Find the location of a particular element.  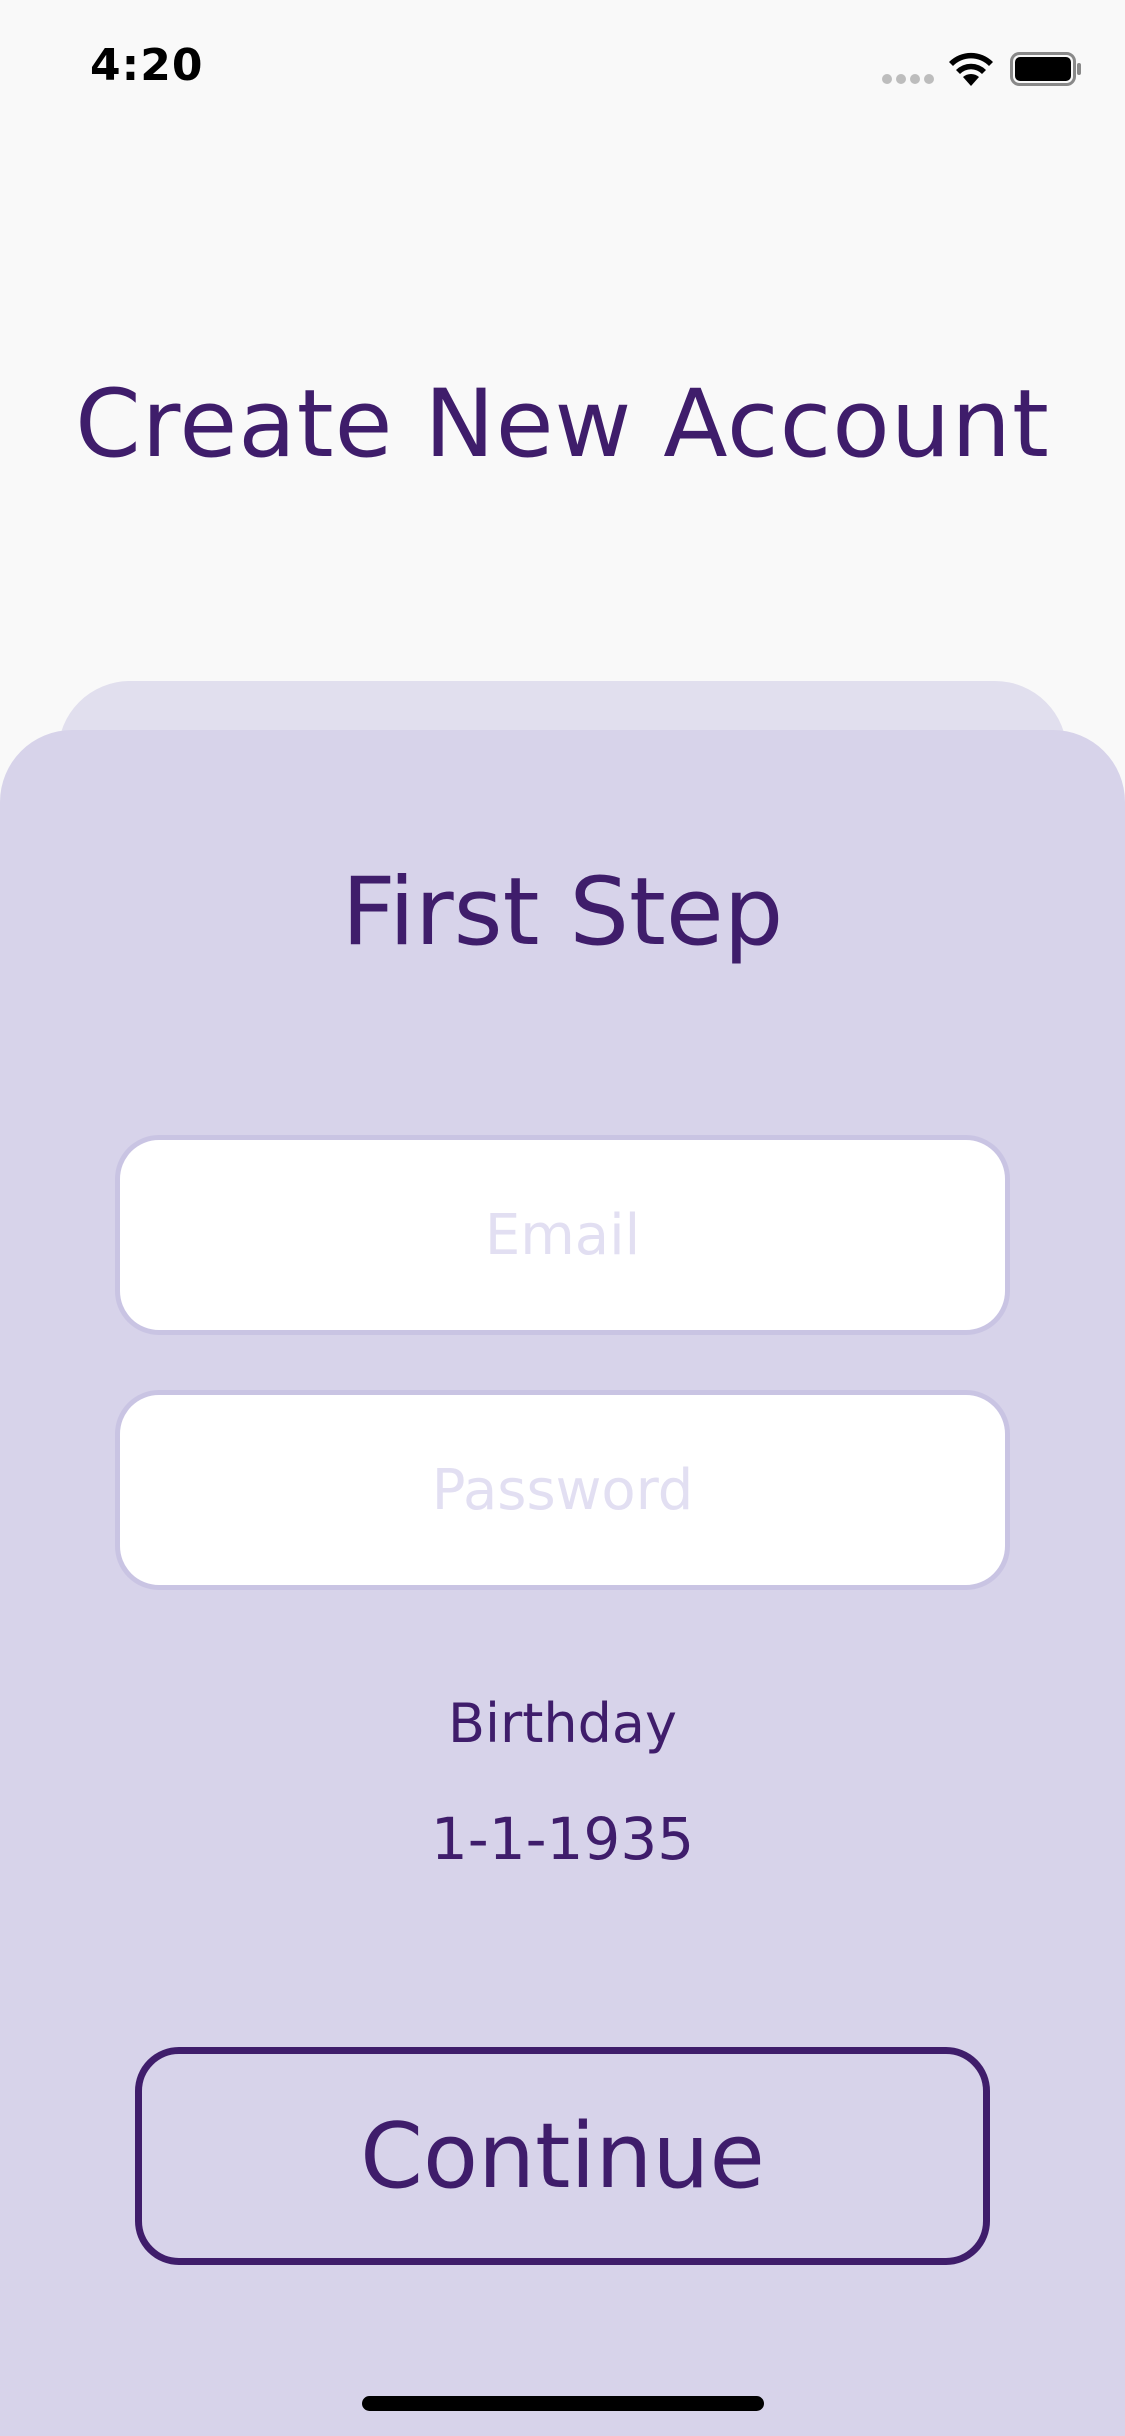

birthday-picker: 1-1-1935 is located at coordinates (562, 1839).